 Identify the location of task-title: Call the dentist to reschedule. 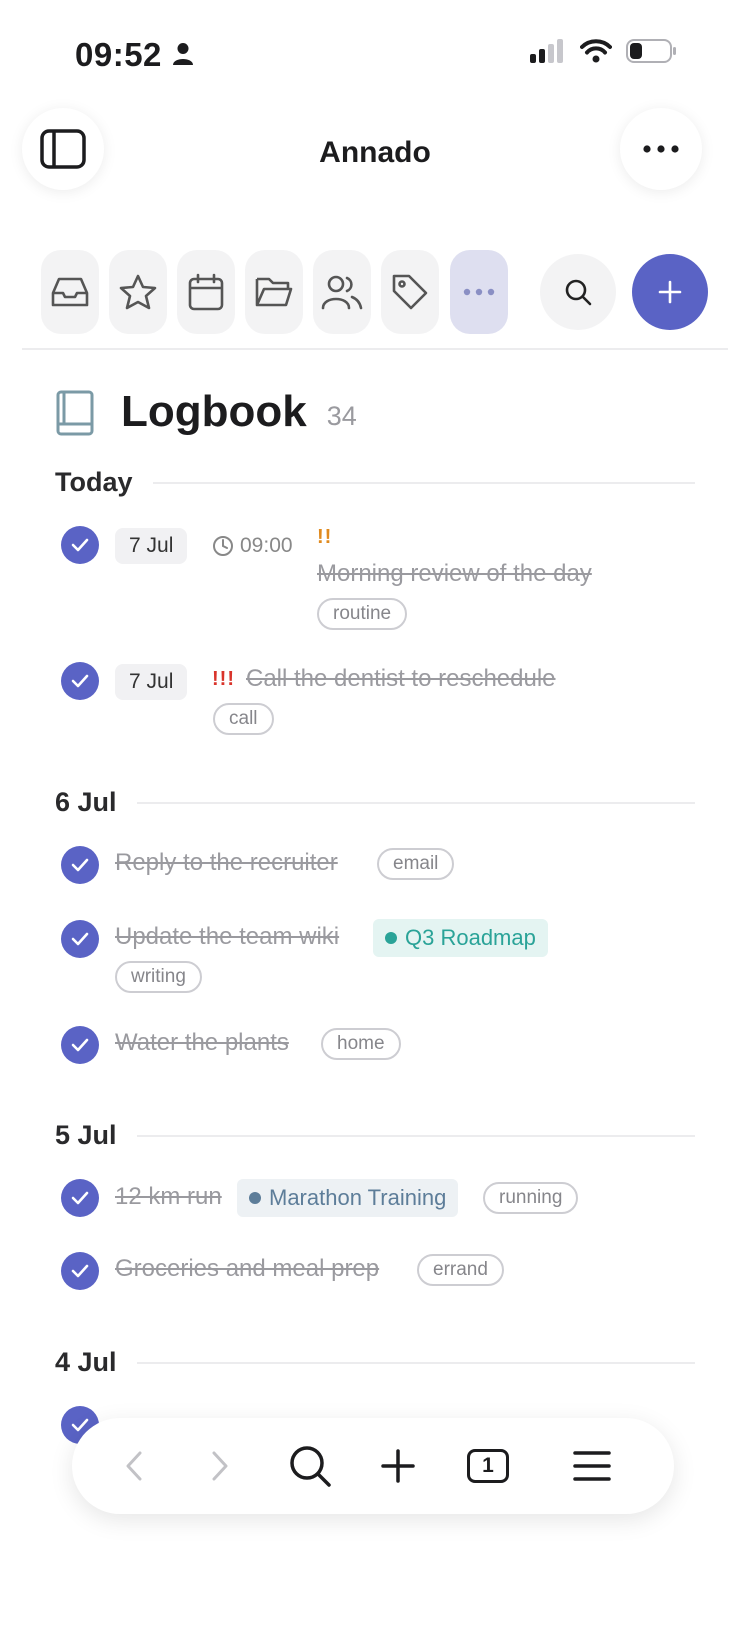
(401, 679).